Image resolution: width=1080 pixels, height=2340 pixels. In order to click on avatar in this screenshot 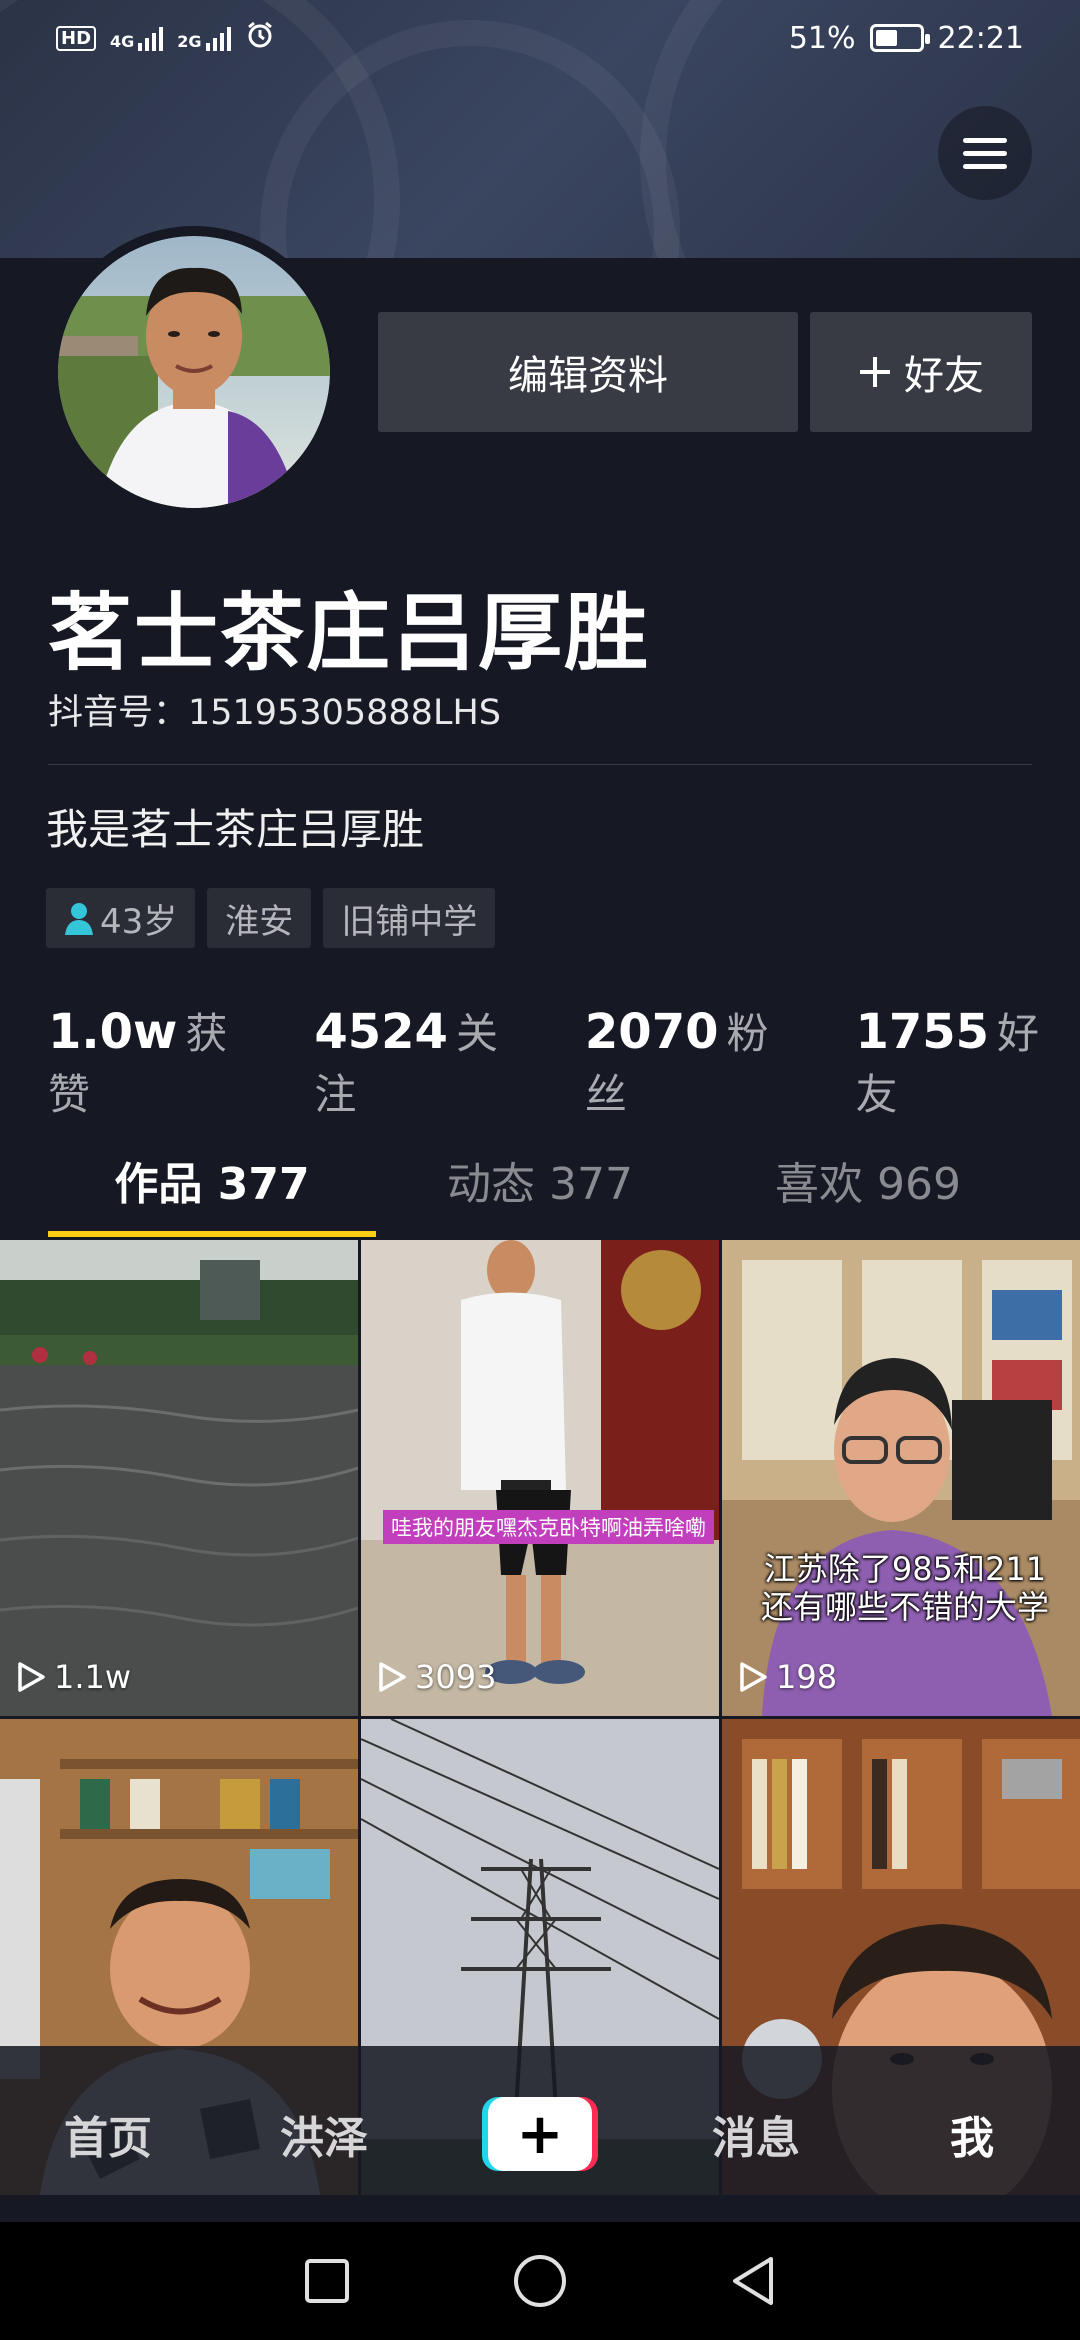, I will do `click(194, 372)`.